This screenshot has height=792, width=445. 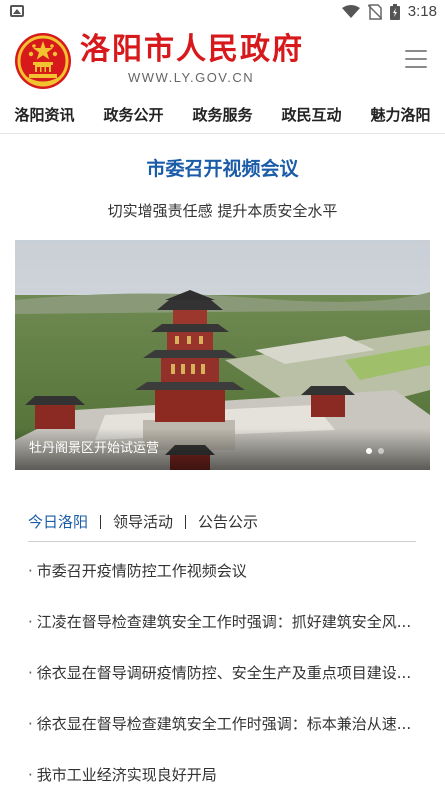 What do you see at coordinates (143, 521) in the screenshot?
I see `tab-leader-activities: 领导活动` at bounding box center [143, 521].